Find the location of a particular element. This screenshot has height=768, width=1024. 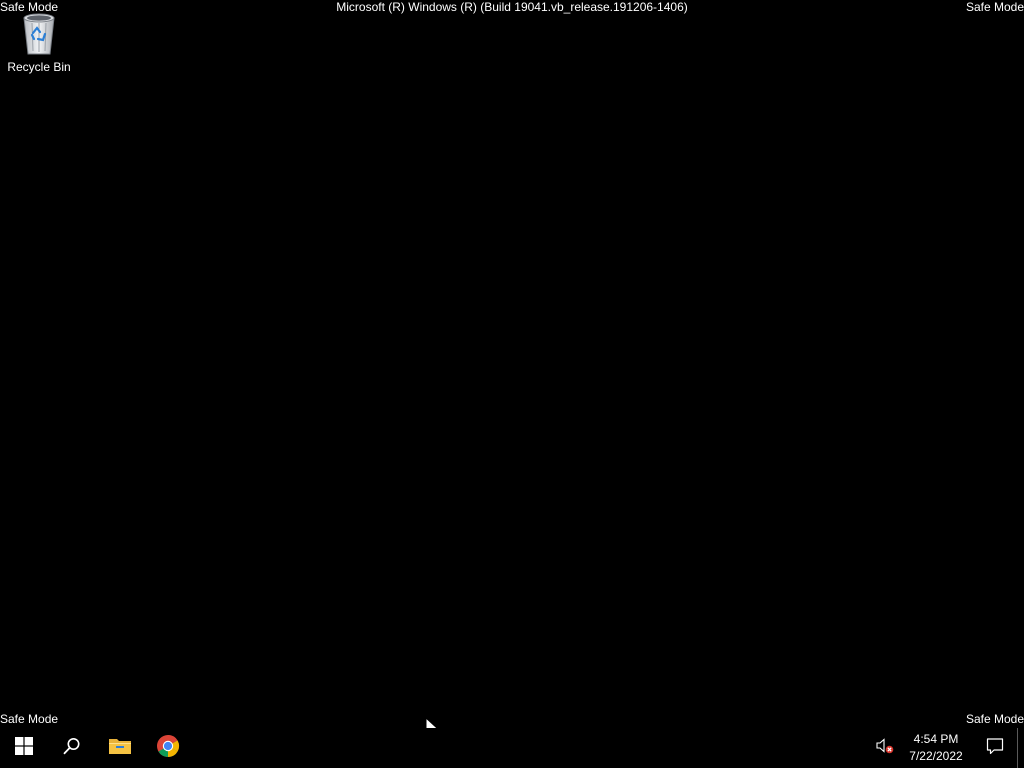

recycle-bin-icon is located at coordinates (39, 33).